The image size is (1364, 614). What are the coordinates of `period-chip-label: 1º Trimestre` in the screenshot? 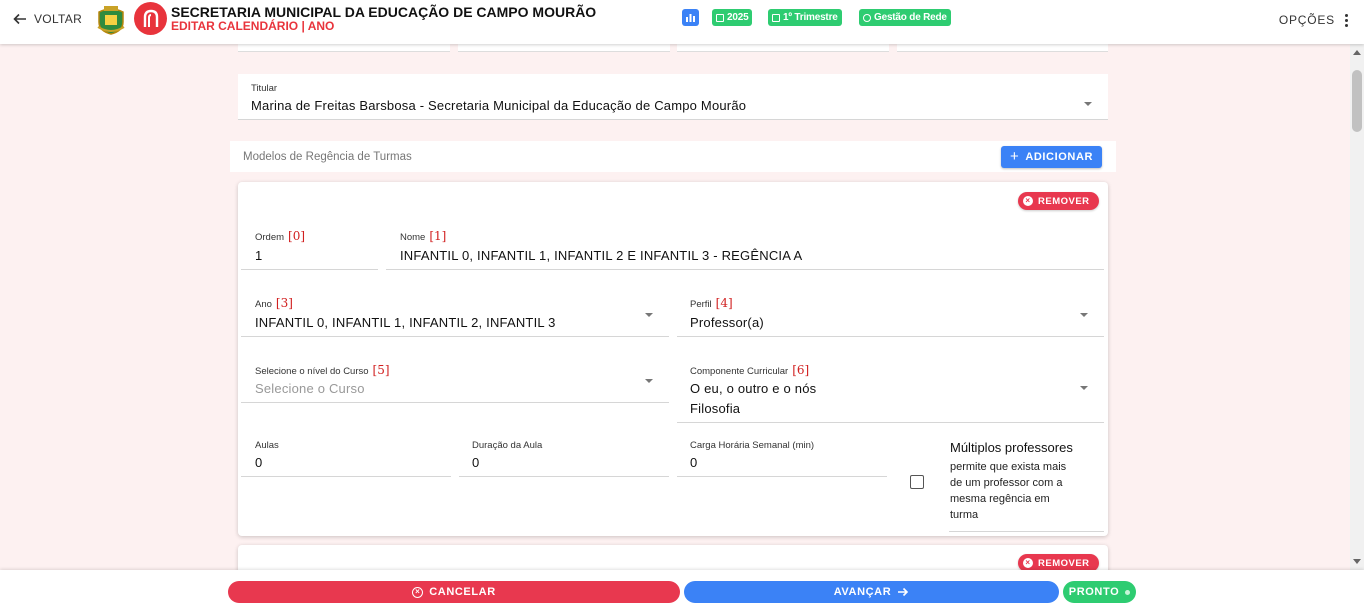 It's located at (810, 17).